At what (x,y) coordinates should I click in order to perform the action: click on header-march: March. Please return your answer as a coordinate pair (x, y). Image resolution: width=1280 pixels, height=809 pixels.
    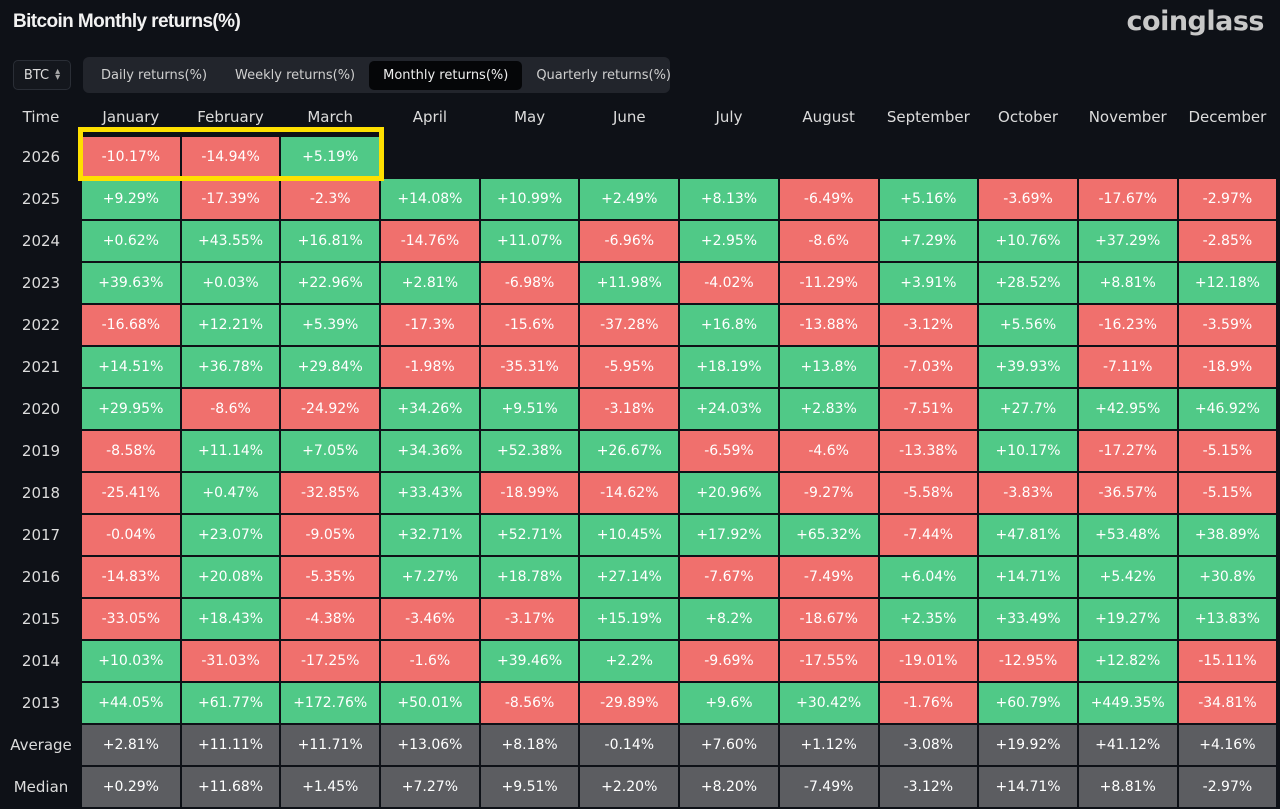
    Looking at the image, I should click on (330, 116).